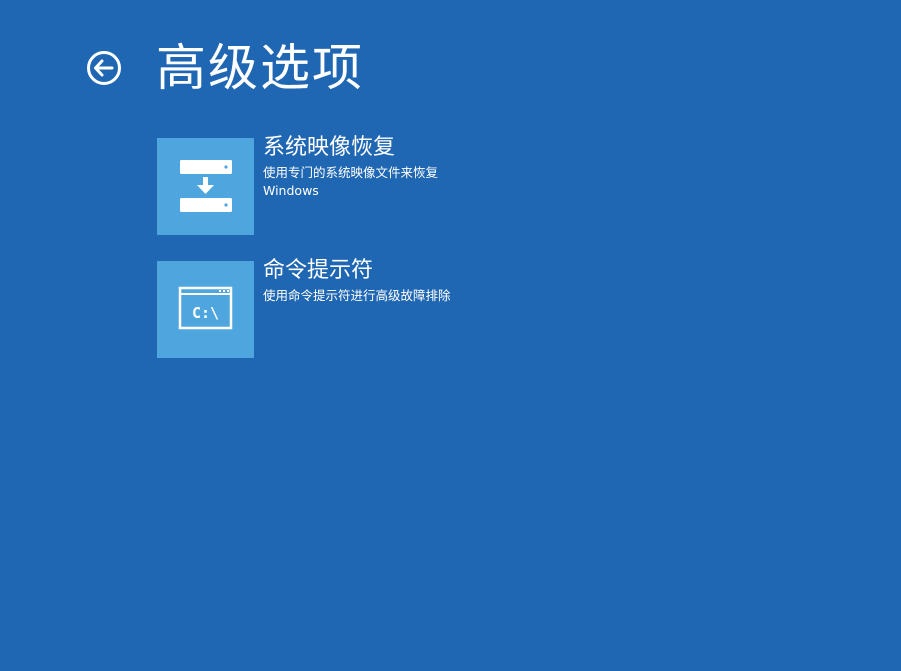  I want to click on system-image-restore-icon, so click(206, 186).